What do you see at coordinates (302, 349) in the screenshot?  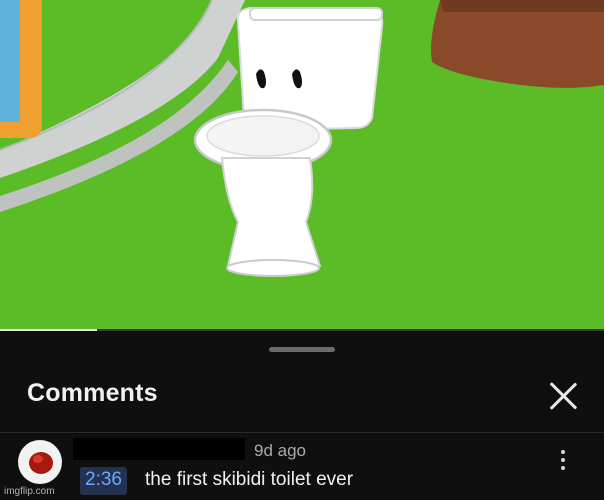 I see `drag-handle` at bounding box center [302, 349].